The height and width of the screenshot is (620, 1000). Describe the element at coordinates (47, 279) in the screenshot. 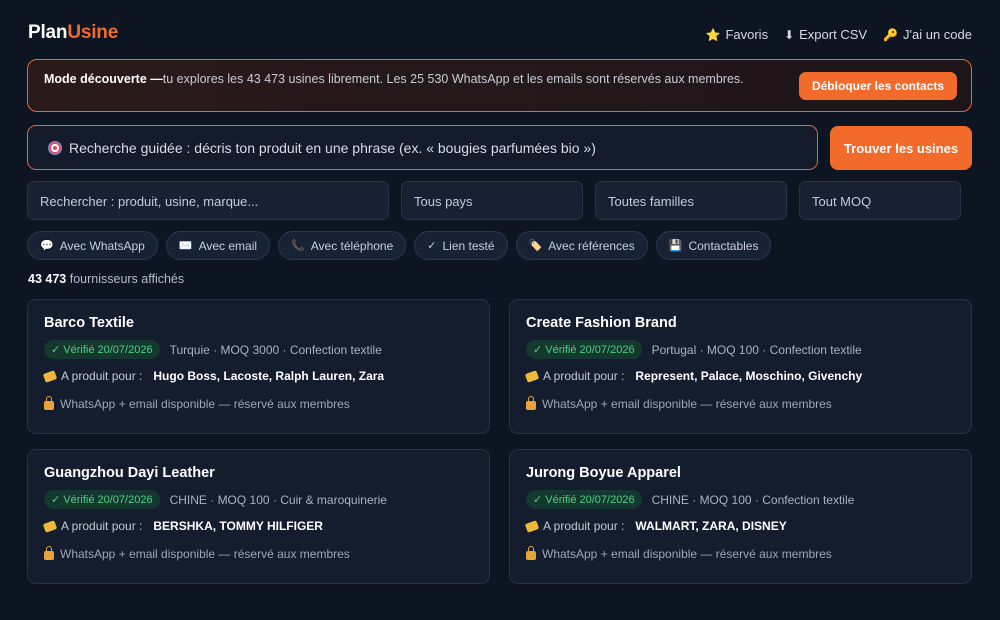

I see `results-count-number: 43 473` at that location.